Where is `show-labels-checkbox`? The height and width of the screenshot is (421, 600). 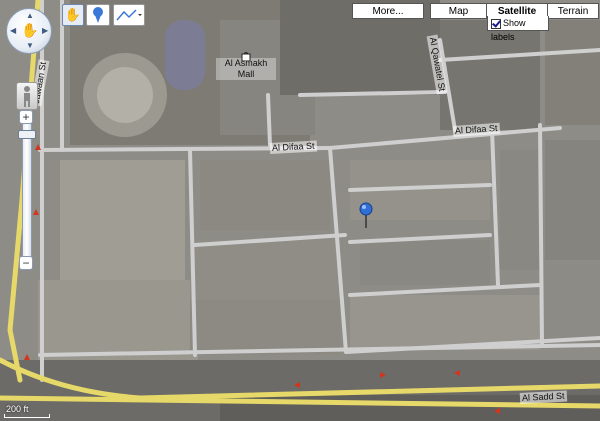 show-labels-checkbox is located at coordinates (496, 23).